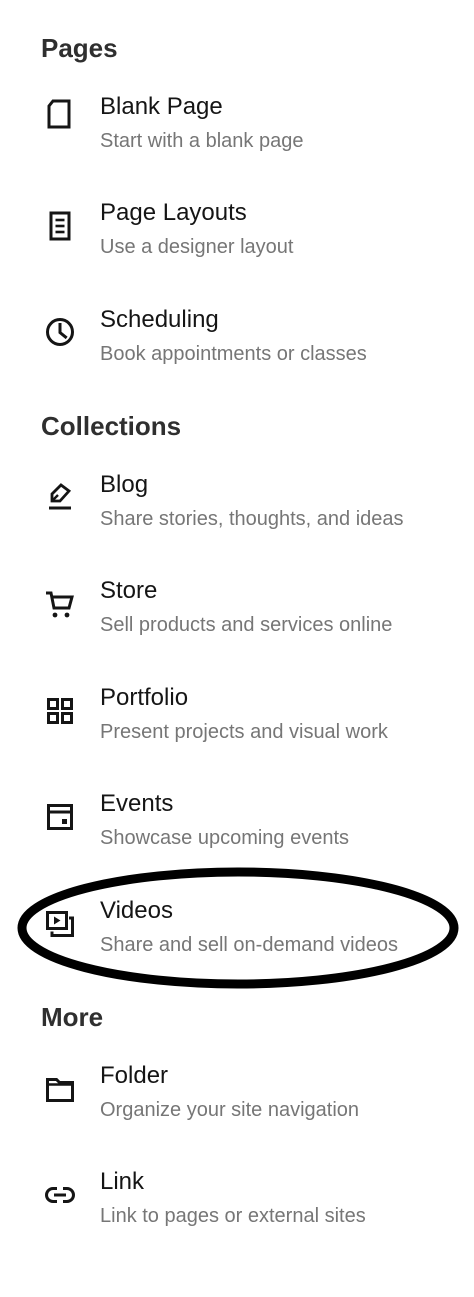  What do you see at coordinates (60, 496) in the screenshot?
I see `pen-icon` at bounding box center [60, 496].